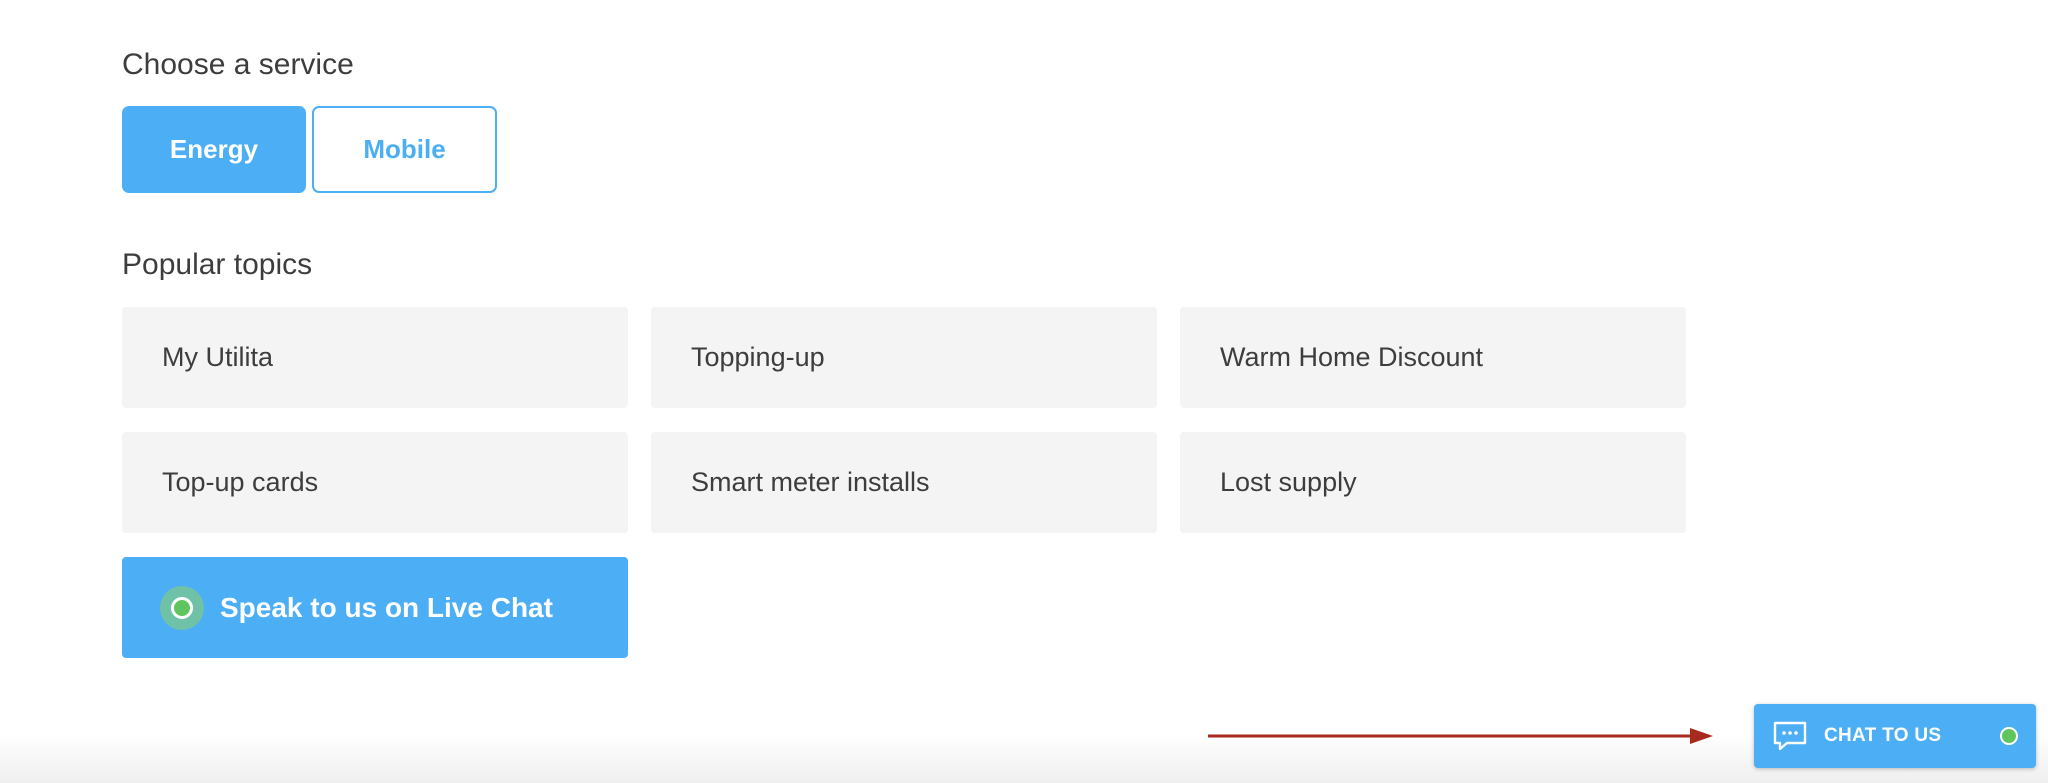  Describe the element at coordinates (375, 357) in the screenshot. I see `topic-my-utilita: My Utilita` at that location.